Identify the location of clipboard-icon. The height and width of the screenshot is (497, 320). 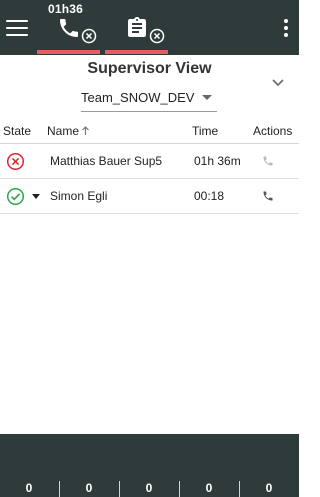
(137, 27).